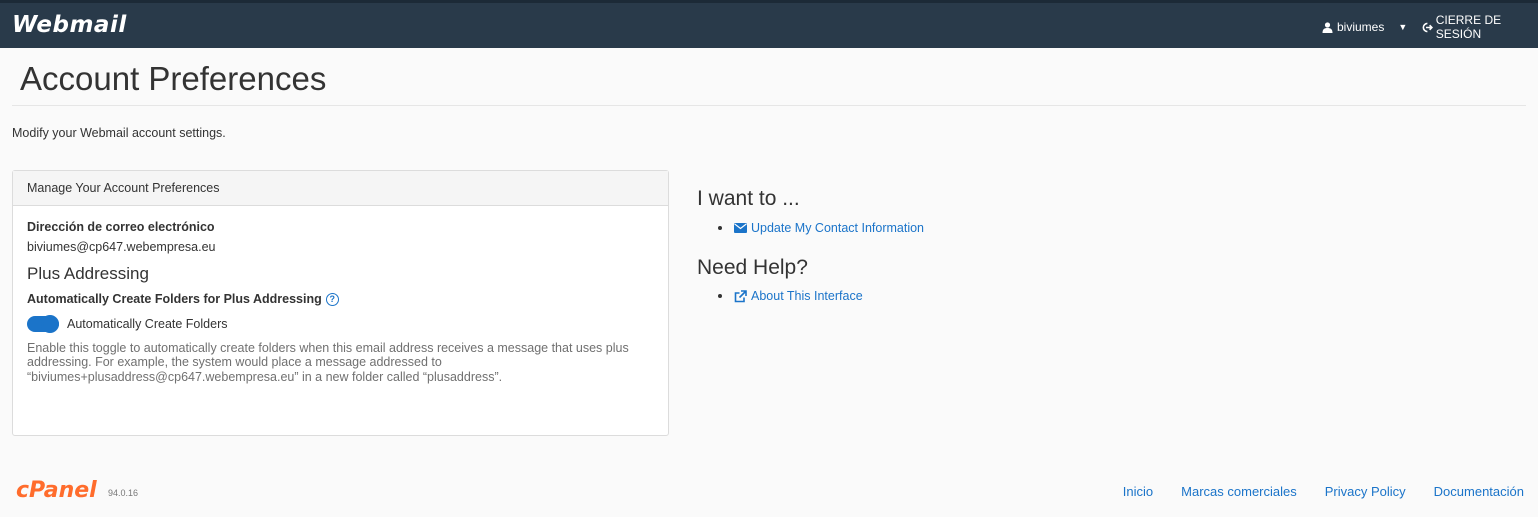 This screenshot has width=1538, height=517. I want to click on user-menu-dropdown: biviumes ▼, so click(1364, 27).